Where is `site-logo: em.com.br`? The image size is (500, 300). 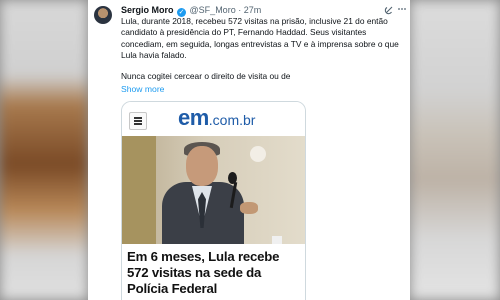 site-logo: em.com.br is located at coordinates (216, 119).